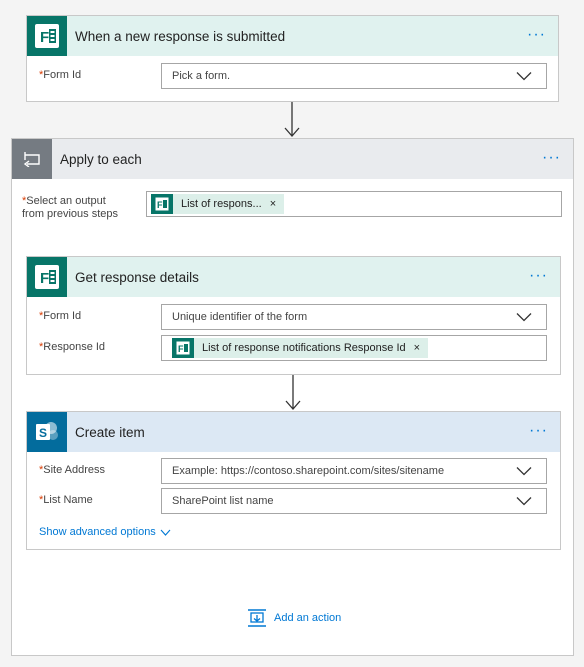  I want to click on field-form-id: *Form Id Pick a form., so click(292, 76).